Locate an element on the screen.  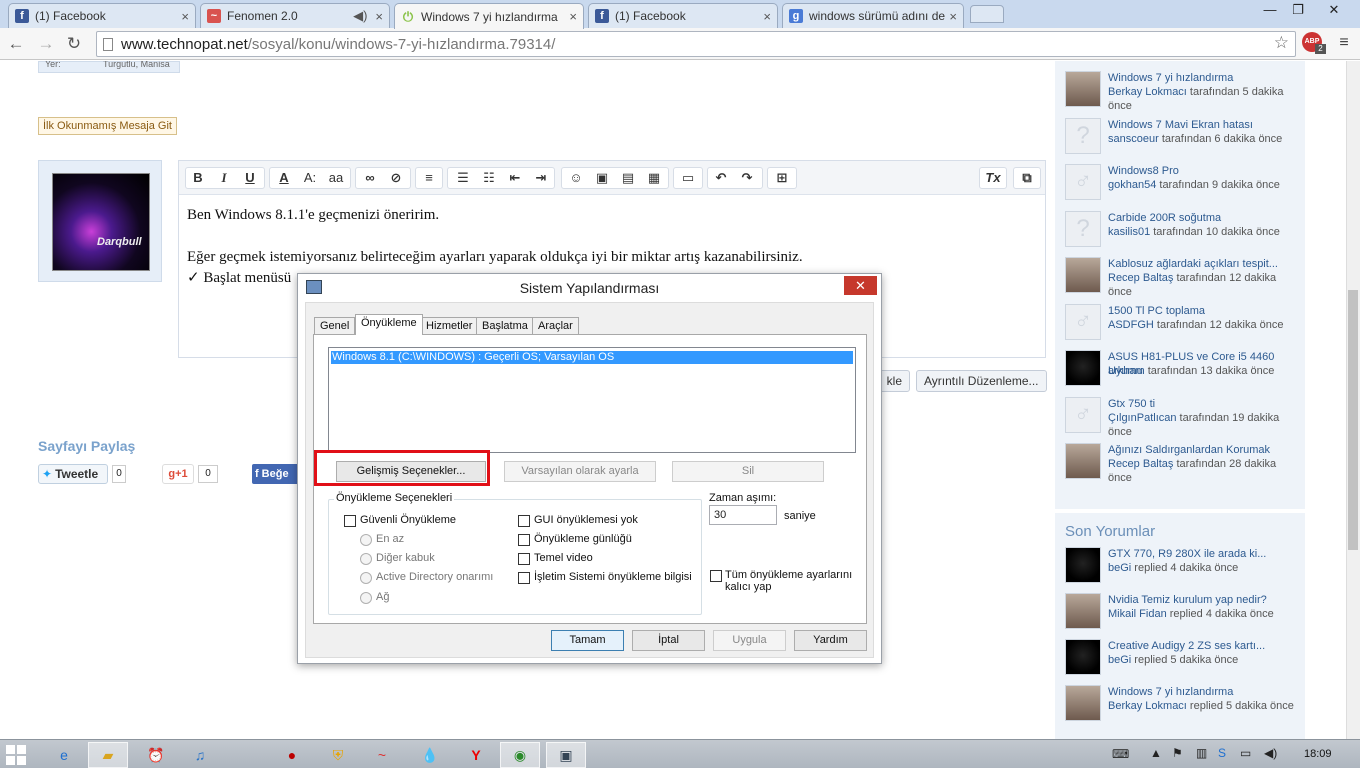
menu-icon: ≡ is located at coordinates (1344, 43).